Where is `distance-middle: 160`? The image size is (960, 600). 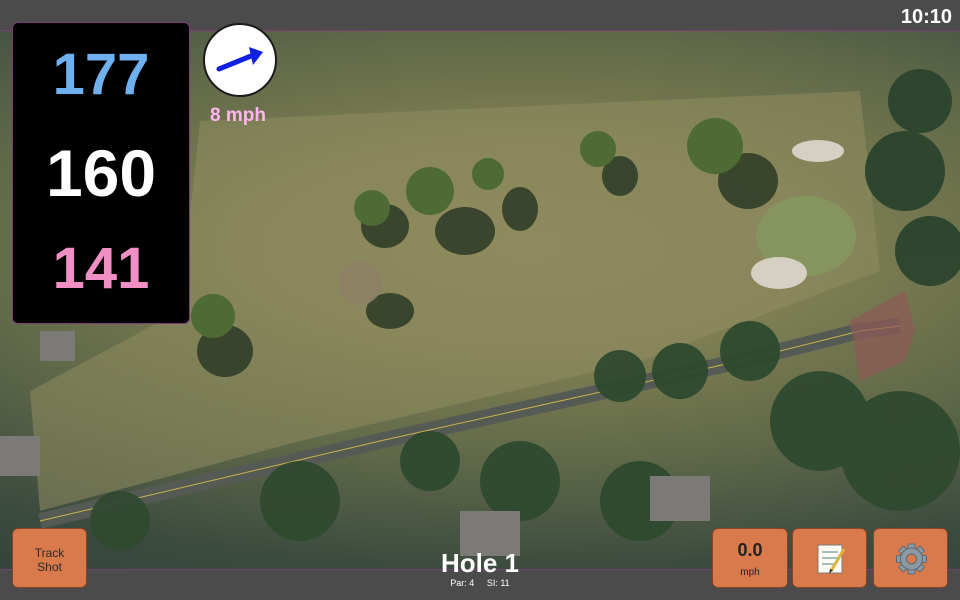
distance-middle: 160 is located at coordinates (101, 173).